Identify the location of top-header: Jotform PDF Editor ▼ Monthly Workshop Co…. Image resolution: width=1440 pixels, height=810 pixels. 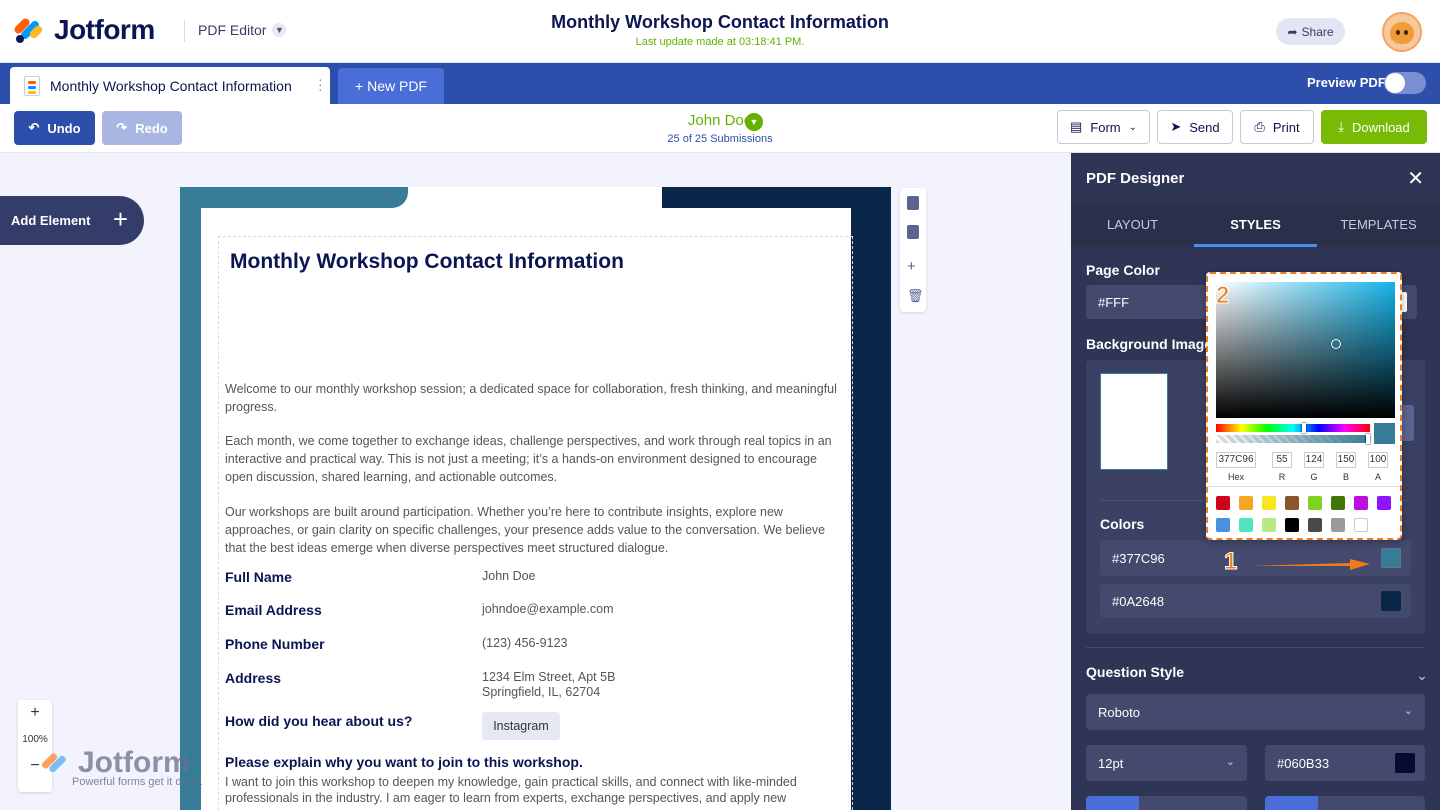
(720, 31).